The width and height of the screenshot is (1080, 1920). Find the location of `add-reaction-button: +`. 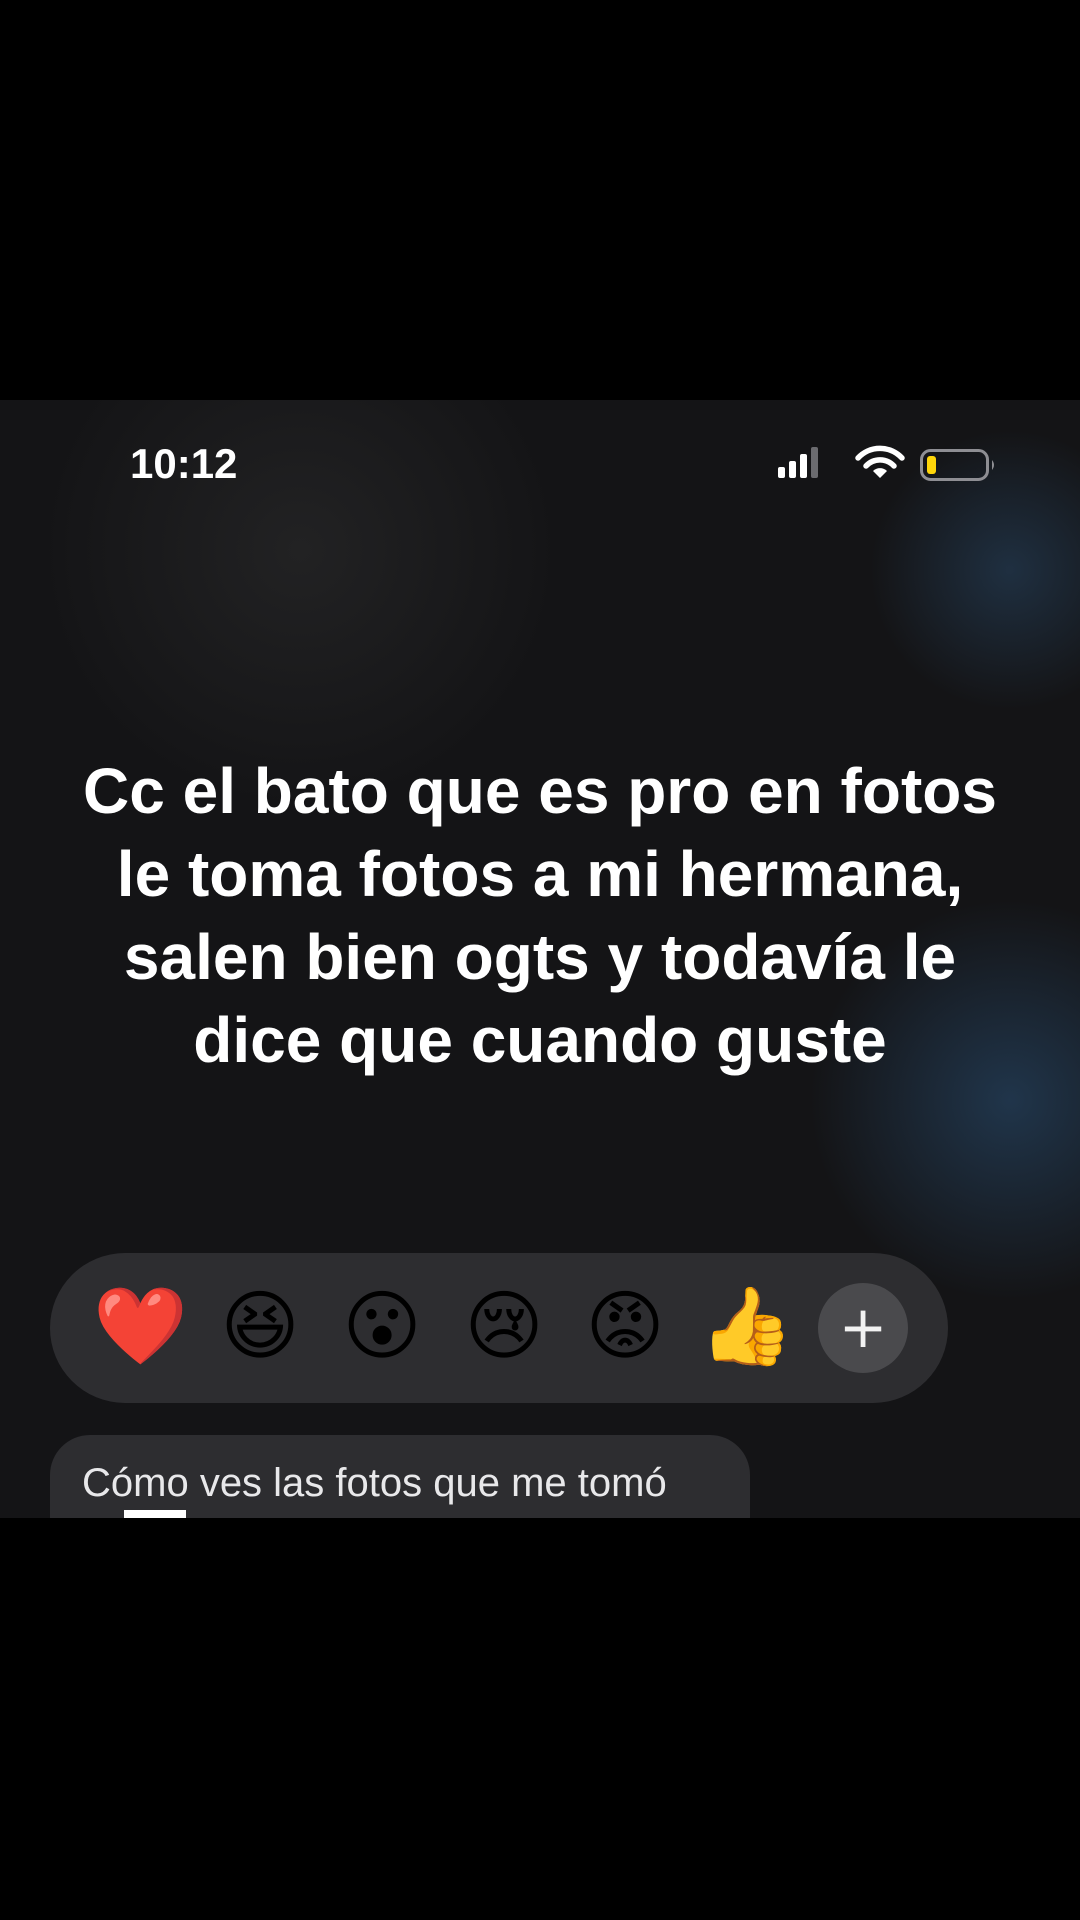

add-reaction-button: + is located at coordinates (863, 1328).